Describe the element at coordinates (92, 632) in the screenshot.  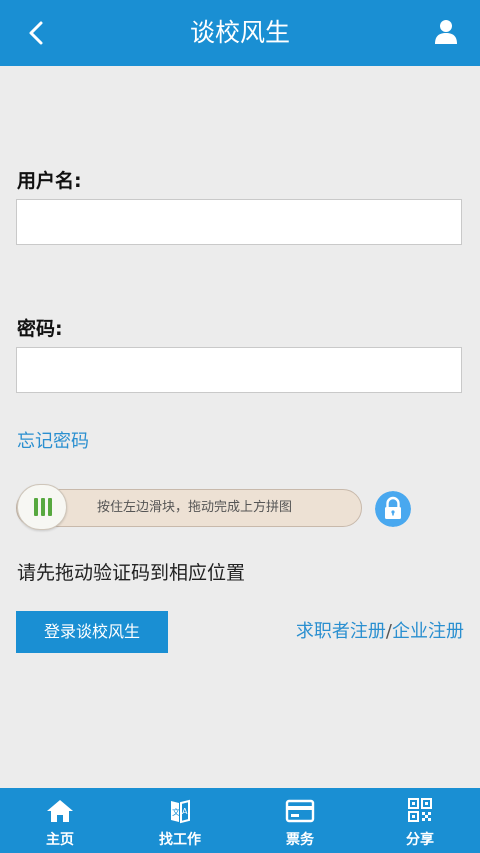
I see `login-button: 登录谈校风生` at that location.